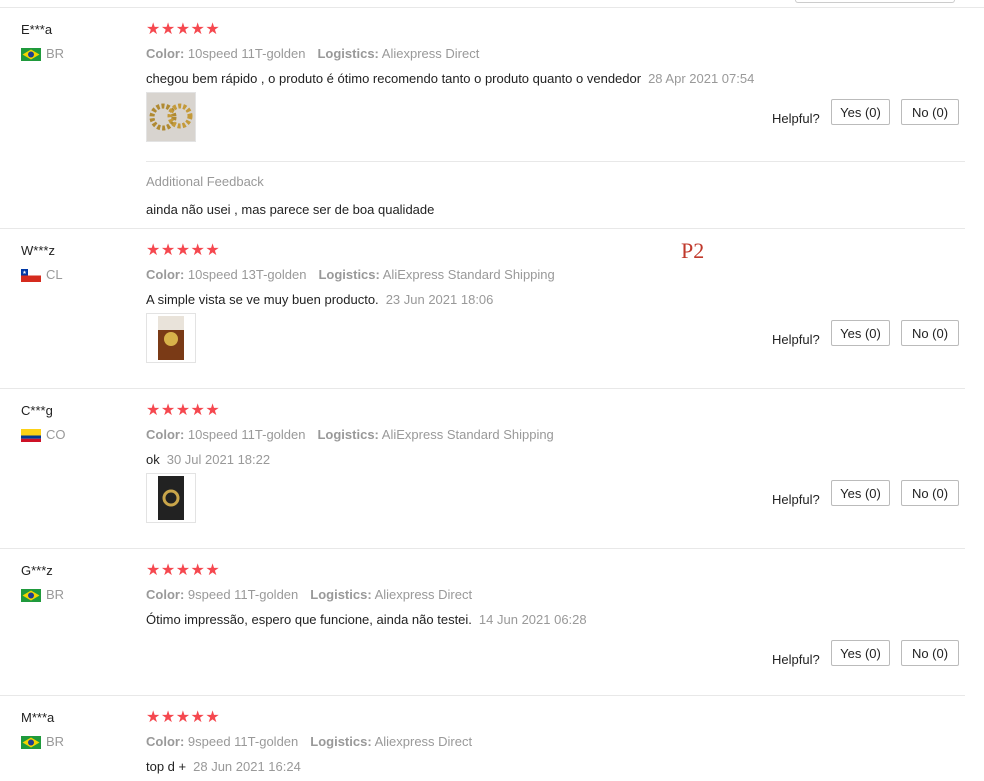 The height and width of the screenshot is (781, 984). I want to click on gear-photo-image, so click(171, 117).